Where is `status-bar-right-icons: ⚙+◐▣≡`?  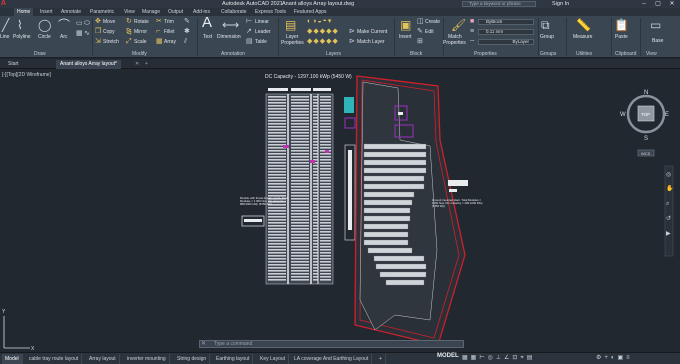
status-bar-right-icons: ⚙+◐▣≡ is located at coordinates (614, 357).